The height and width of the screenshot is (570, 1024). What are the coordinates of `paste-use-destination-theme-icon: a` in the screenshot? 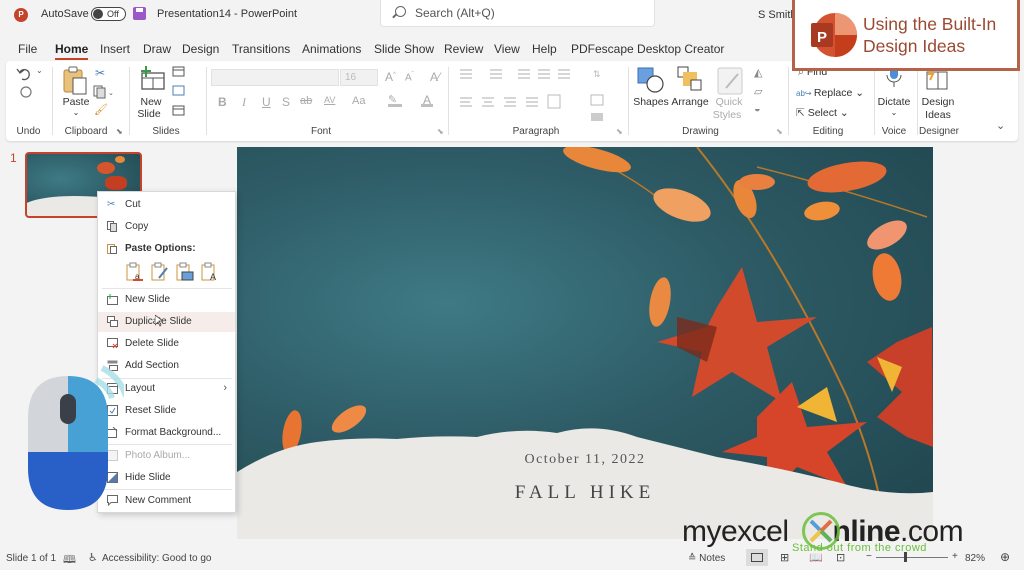 It's located at (135, 272).